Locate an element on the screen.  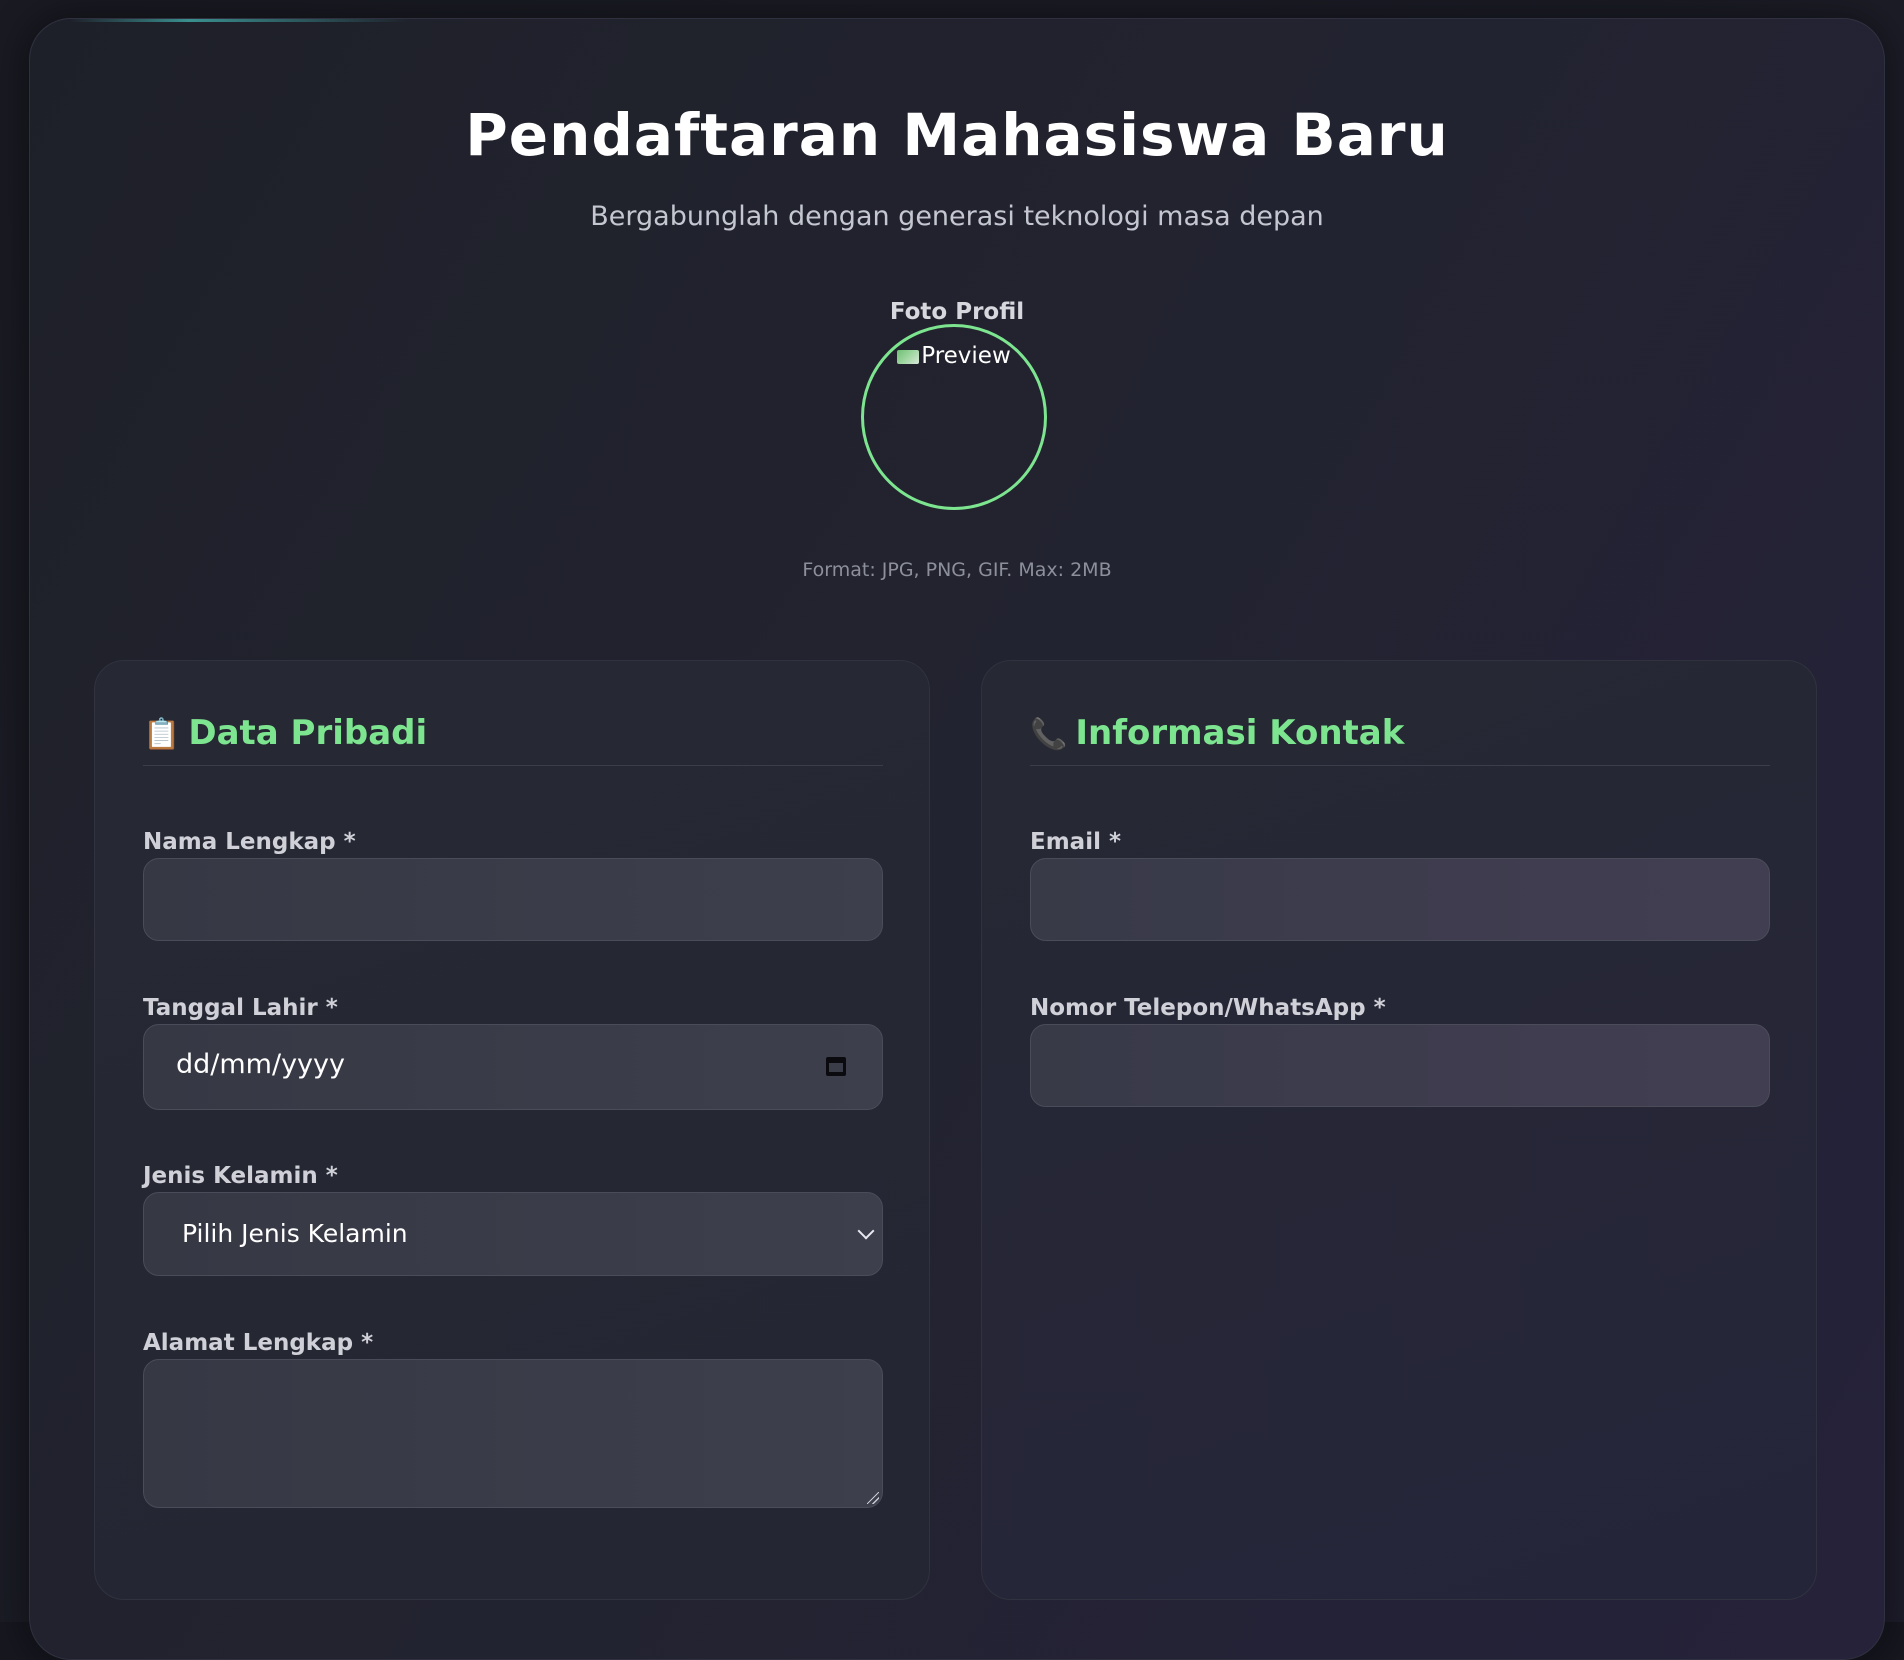
section-header: 📞 Informasi Kontak is located at coordinates (1400, 738).